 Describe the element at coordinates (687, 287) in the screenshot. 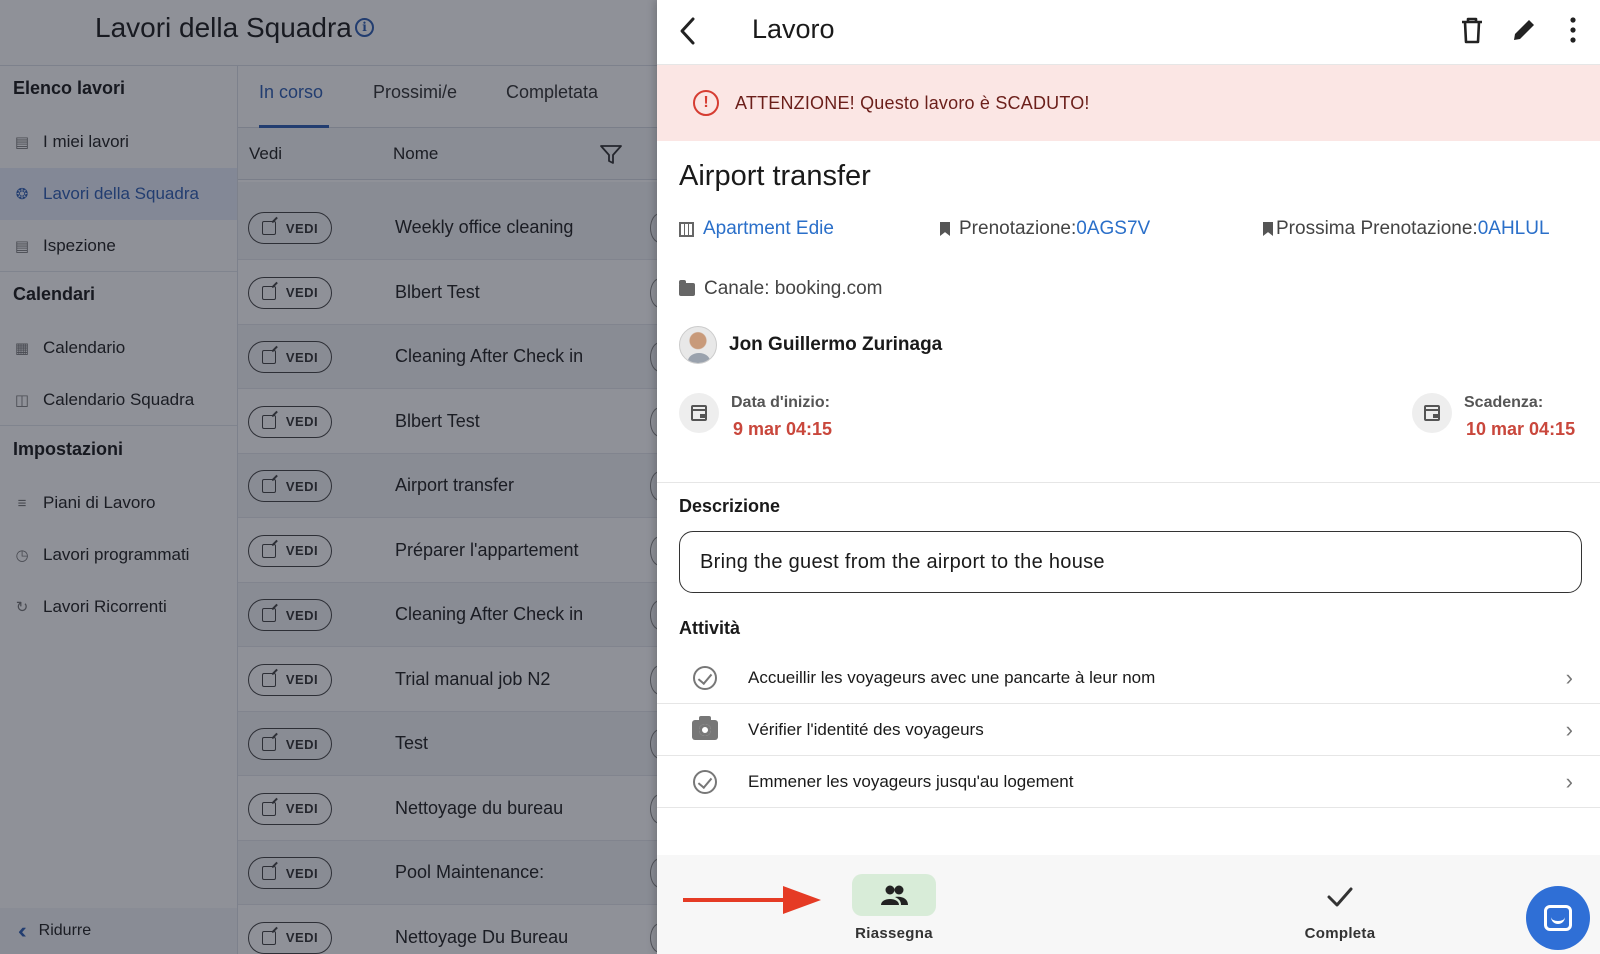

I see `folder-icon` at that location.